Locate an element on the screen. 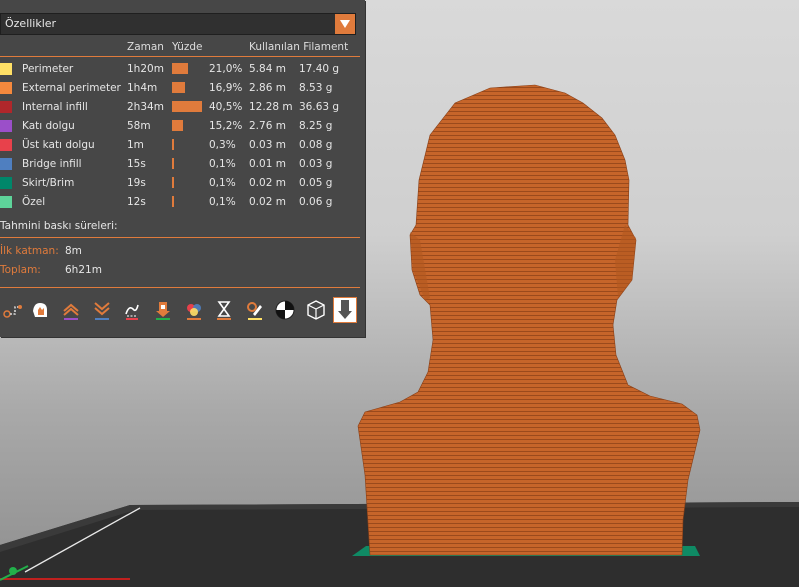  legend-row: Perimeter 1h20m 21,0% 5.84 m 17.40 g is located at coordinates (182, 70).